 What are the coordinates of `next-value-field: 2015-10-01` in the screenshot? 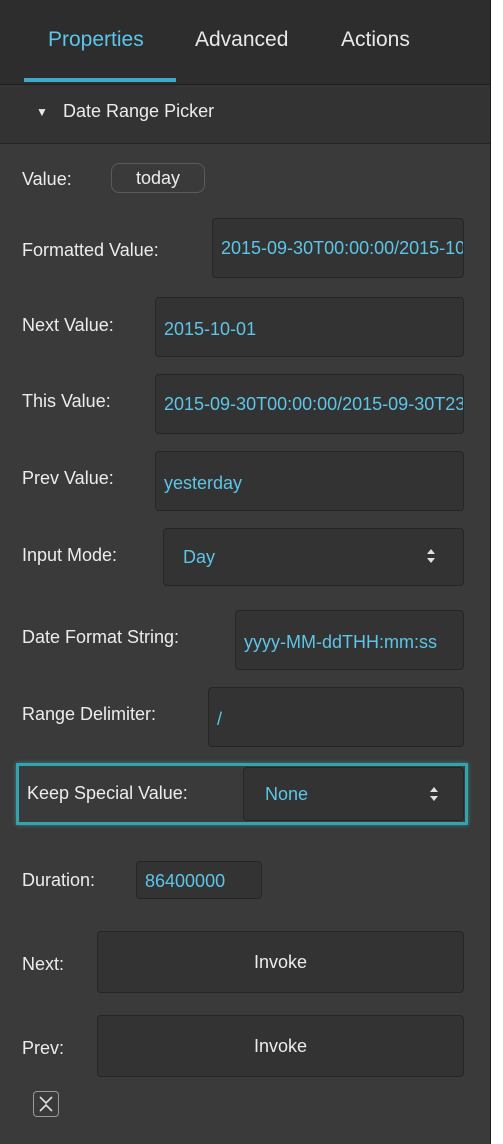 It's located at (309, 327).